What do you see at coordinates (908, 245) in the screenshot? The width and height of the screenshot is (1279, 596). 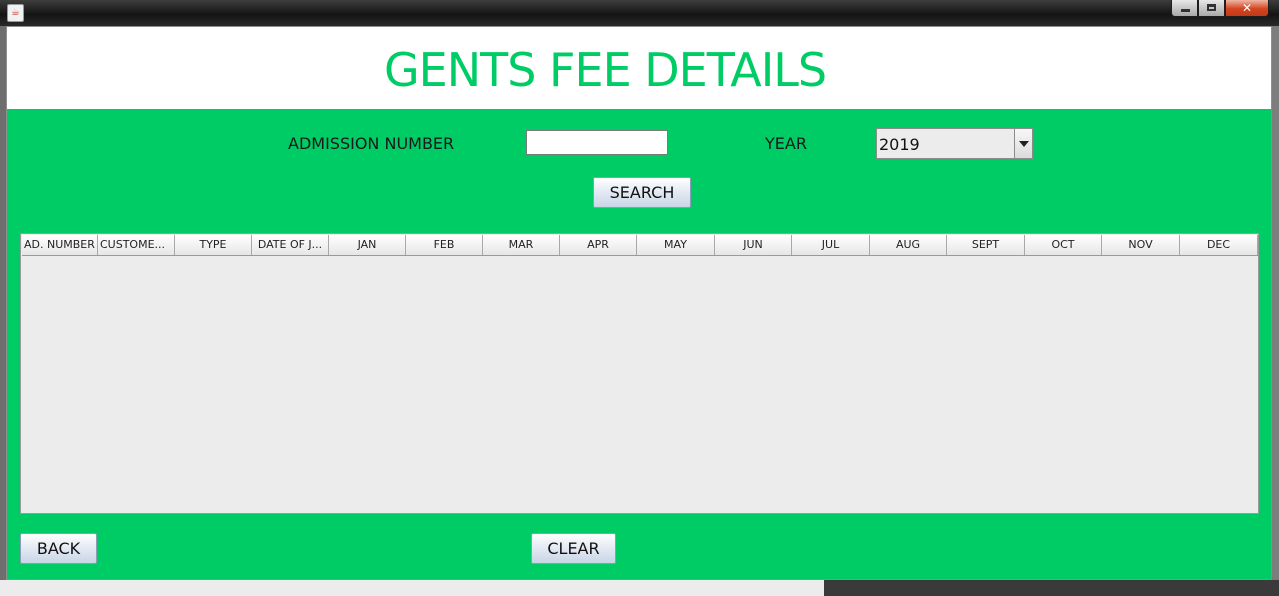 I see `column-header-aug: AUG` at bounding box center [908, 245].